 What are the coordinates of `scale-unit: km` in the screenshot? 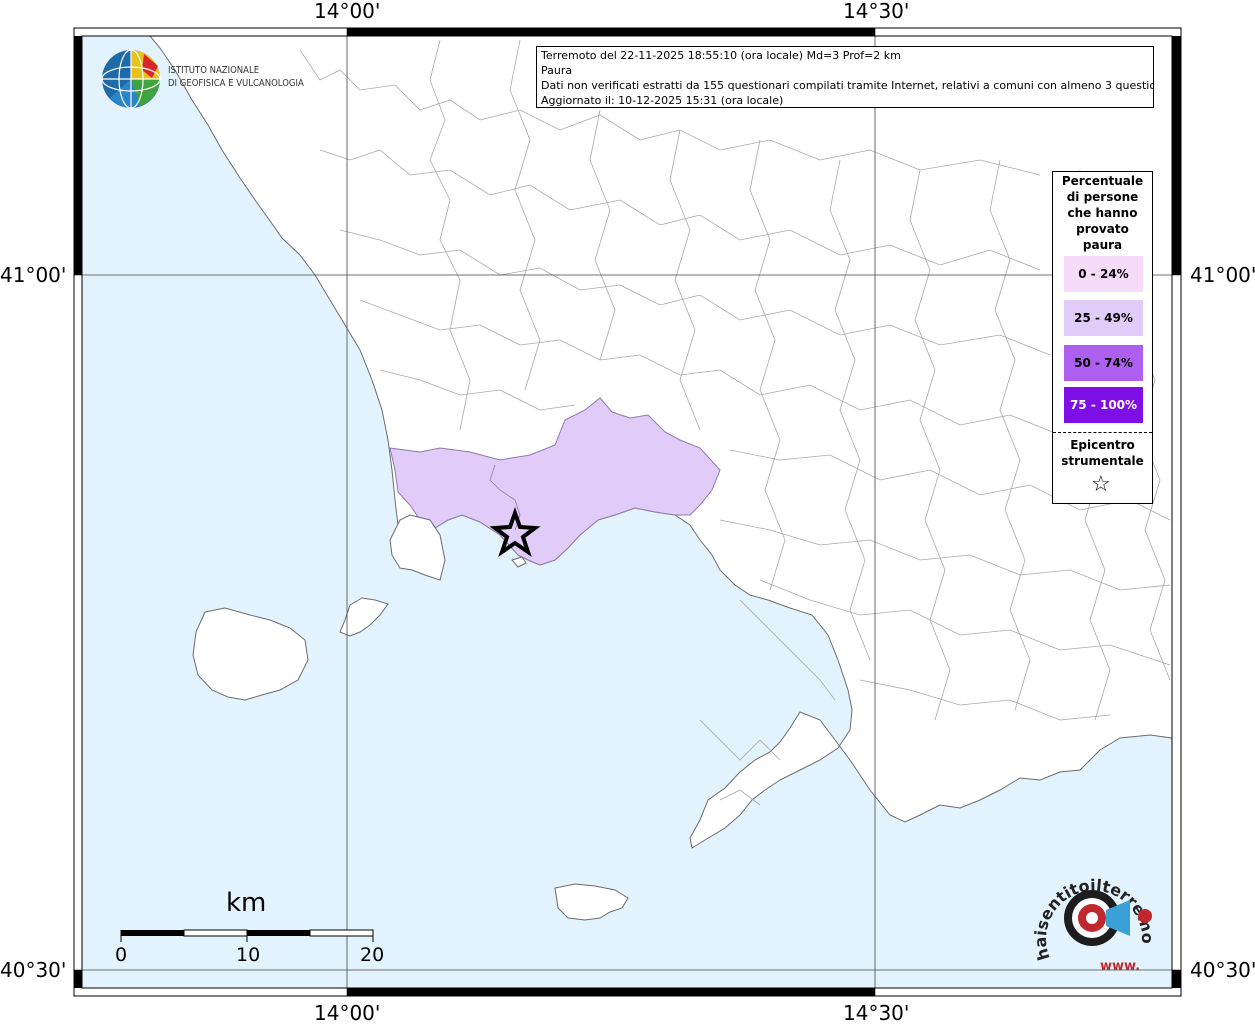 It's located at (246, 903).